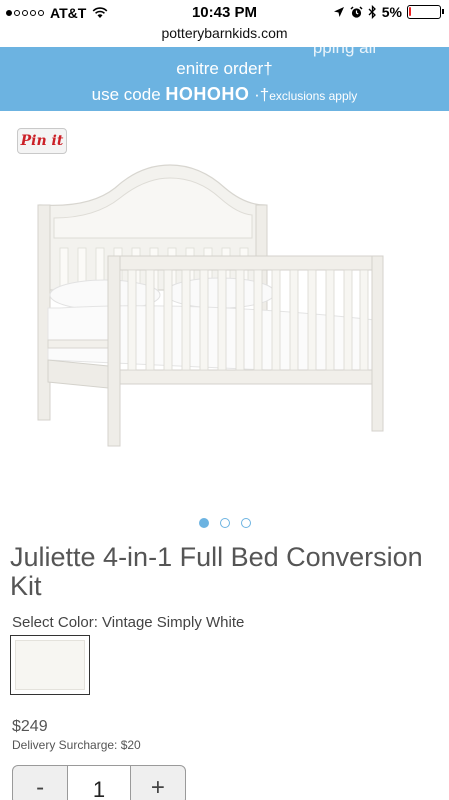 This screenshot has width=449, height=800. I want to click on quantity-stepper: - 1 +, so click(99, 782).